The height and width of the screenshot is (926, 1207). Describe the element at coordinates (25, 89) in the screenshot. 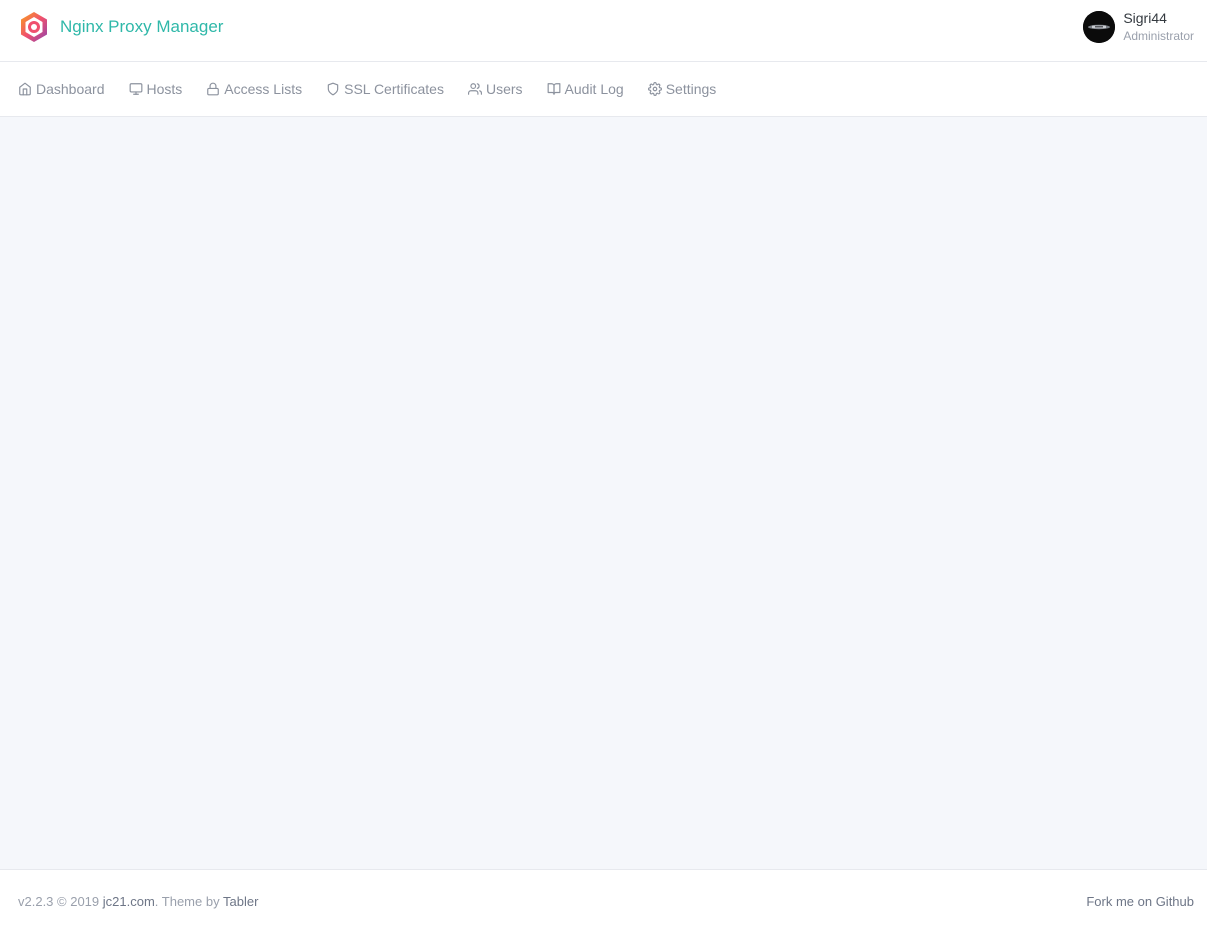

I see `home-icon` at that location.